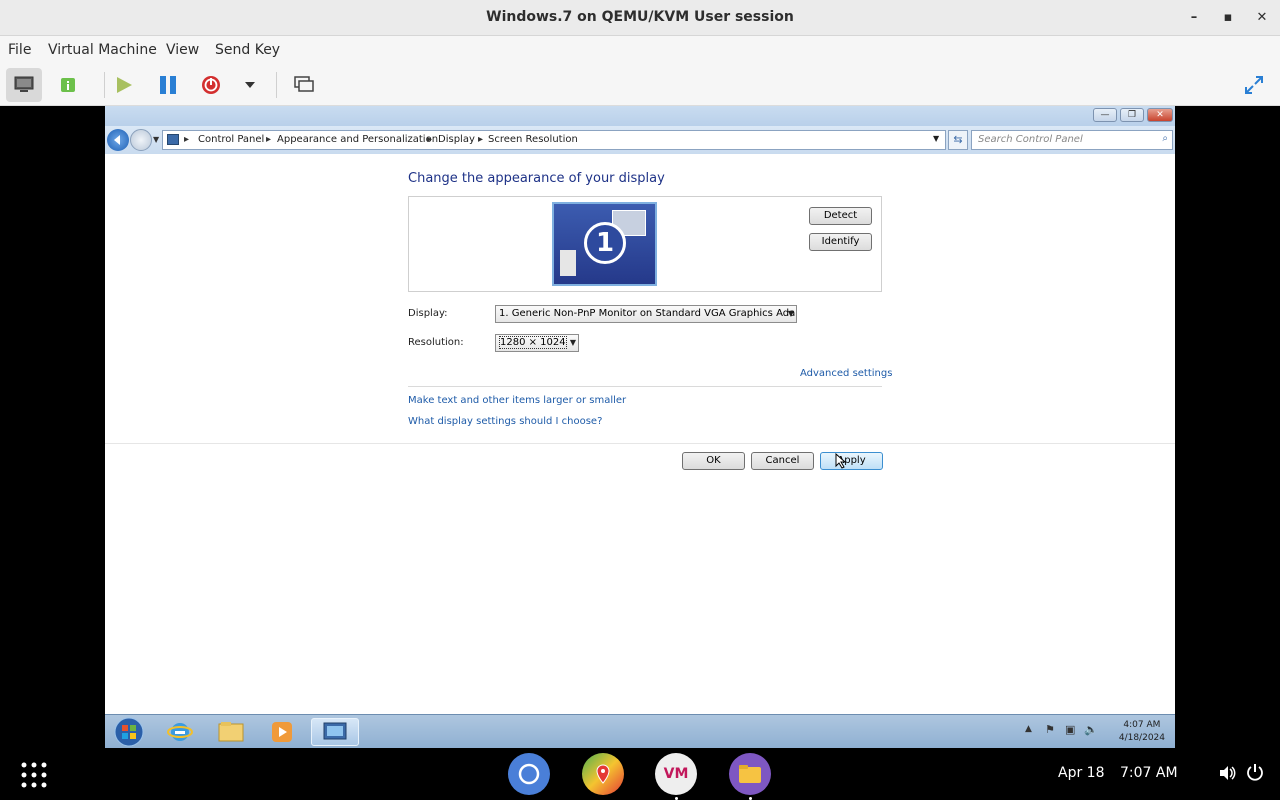  Describe the element at coordinates (1132, 115) in the screenshot. I see `guest-restore-button: ❐` at that location.